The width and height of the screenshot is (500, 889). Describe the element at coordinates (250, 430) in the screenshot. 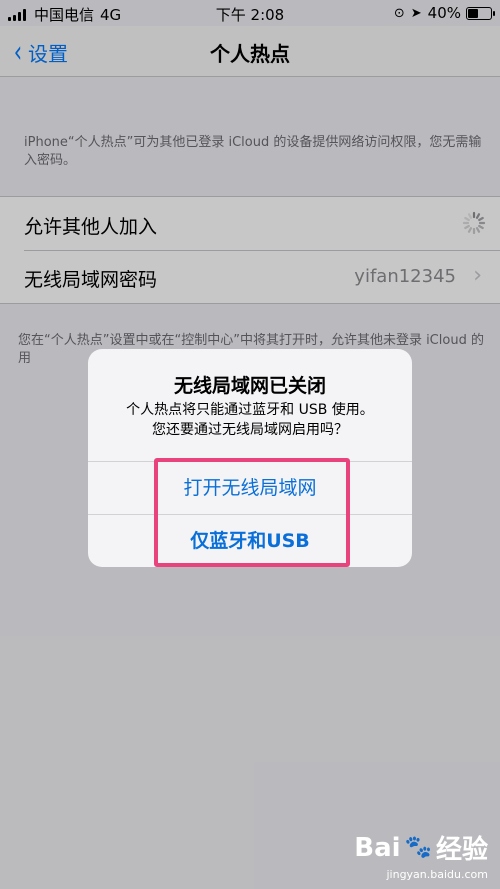

I see `alert-message-line2: 您还要通过无线局域网启用吗？` at that location.